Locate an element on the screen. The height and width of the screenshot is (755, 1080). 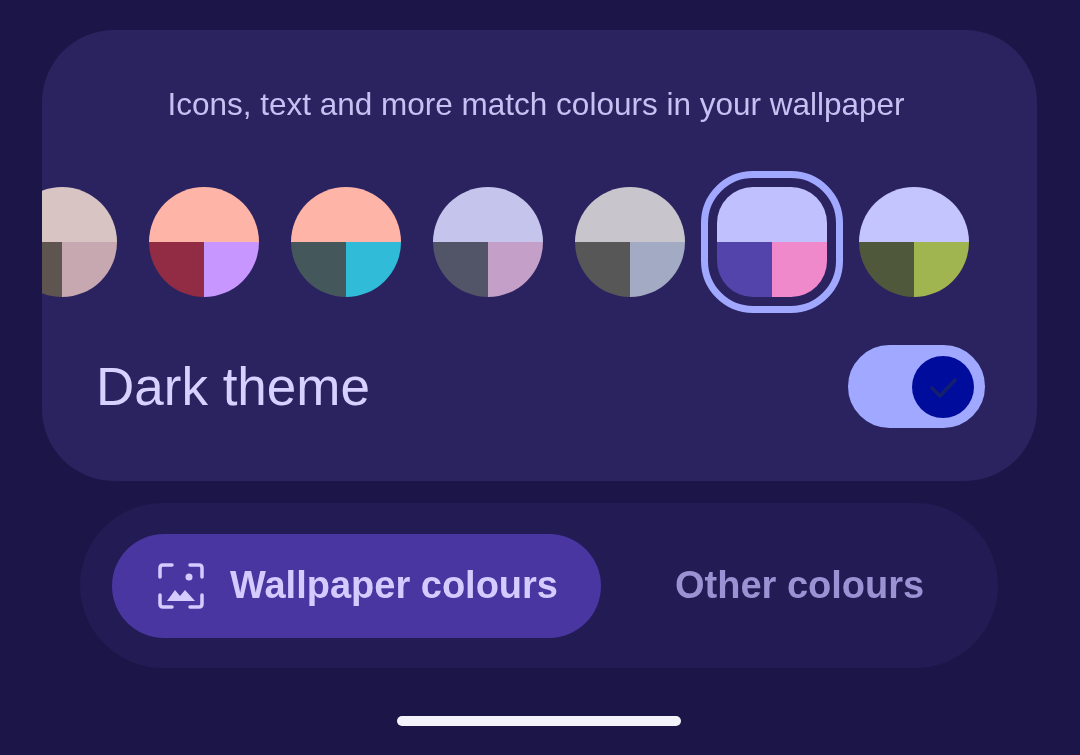
segment-tab: Other colours is located at coordinates (800, 585).